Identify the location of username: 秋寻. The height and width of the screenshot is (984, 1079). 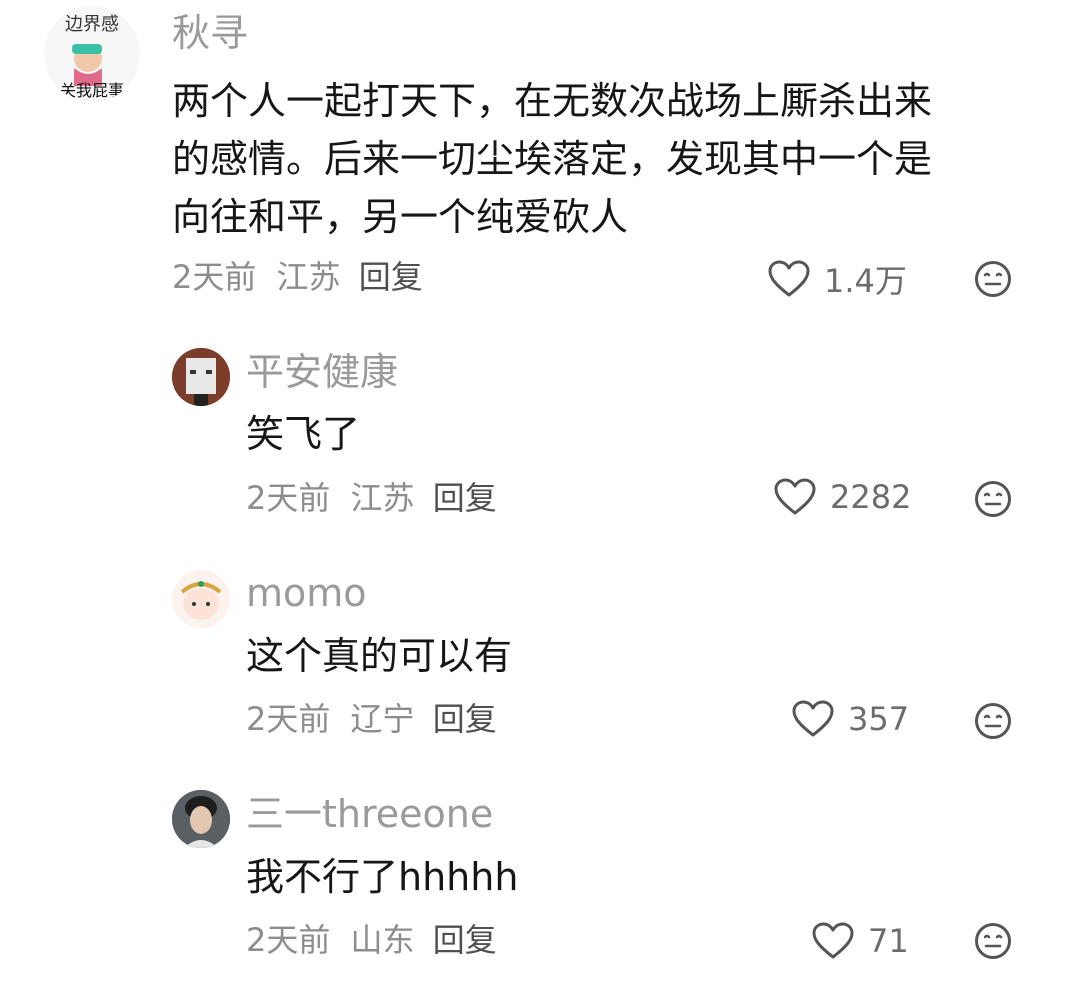
(210, 33).